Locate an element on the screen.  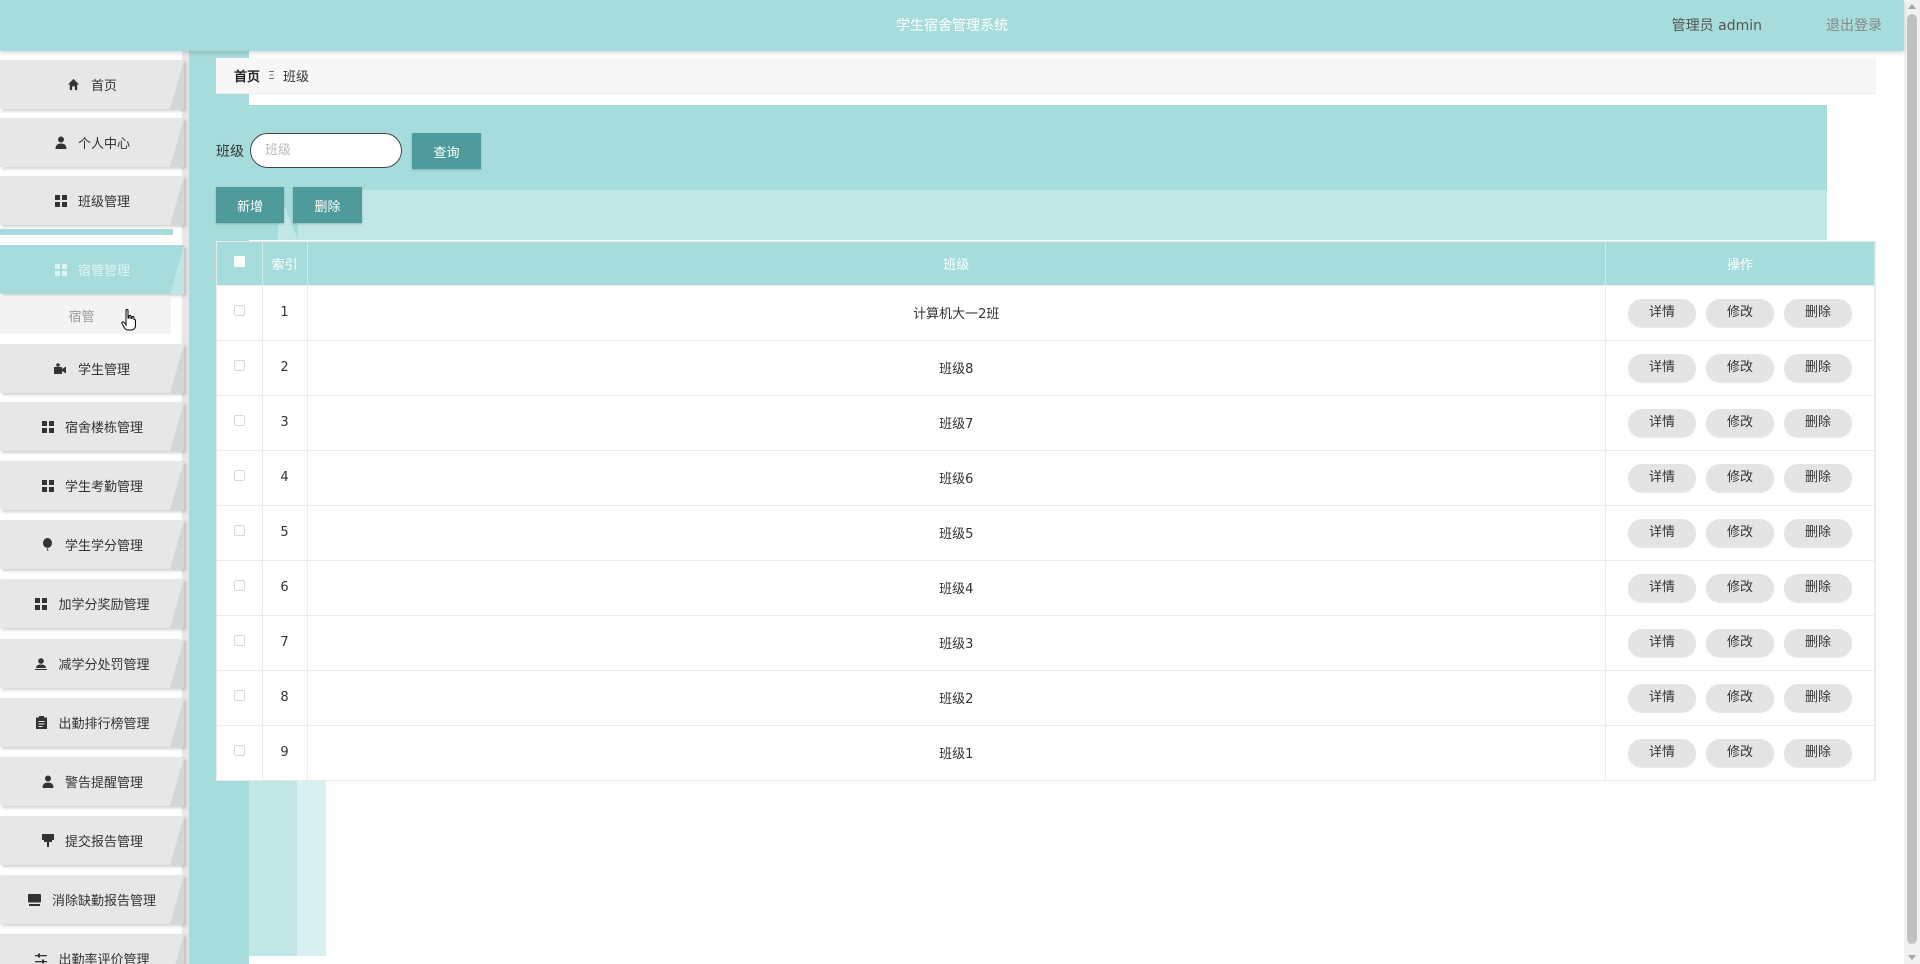
sidebar-item-attendance-management: 学生考勤管理 is located at coordinates (92, 485).